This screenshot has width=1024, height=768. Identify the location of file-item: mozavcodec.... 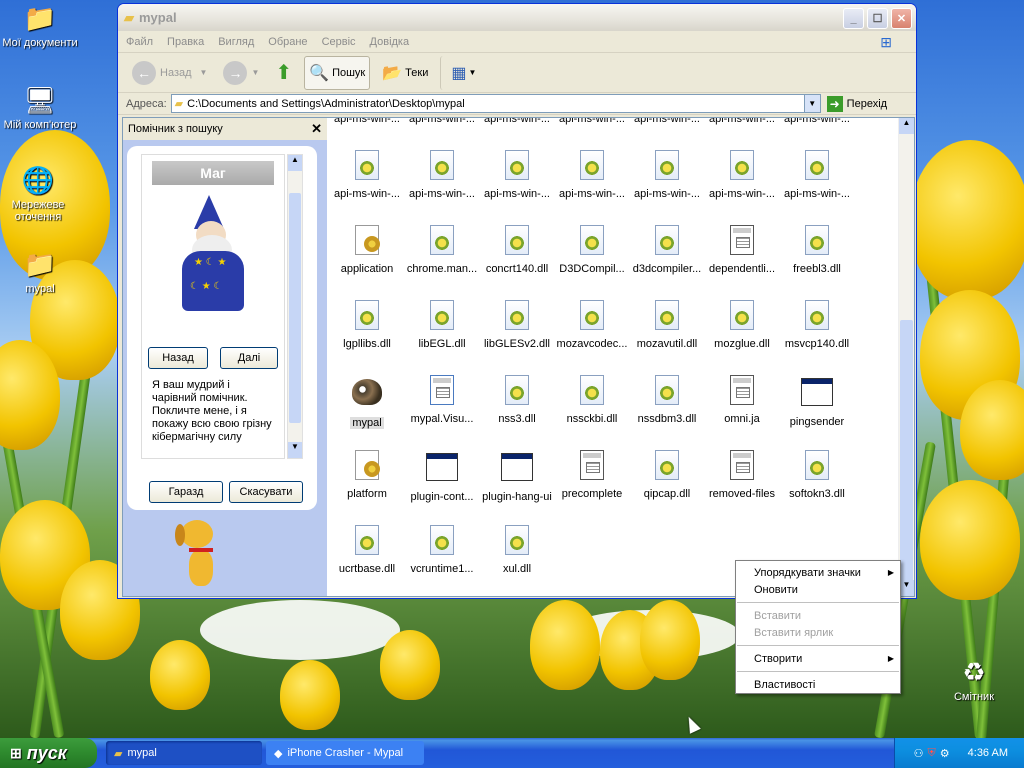
(592, 325).